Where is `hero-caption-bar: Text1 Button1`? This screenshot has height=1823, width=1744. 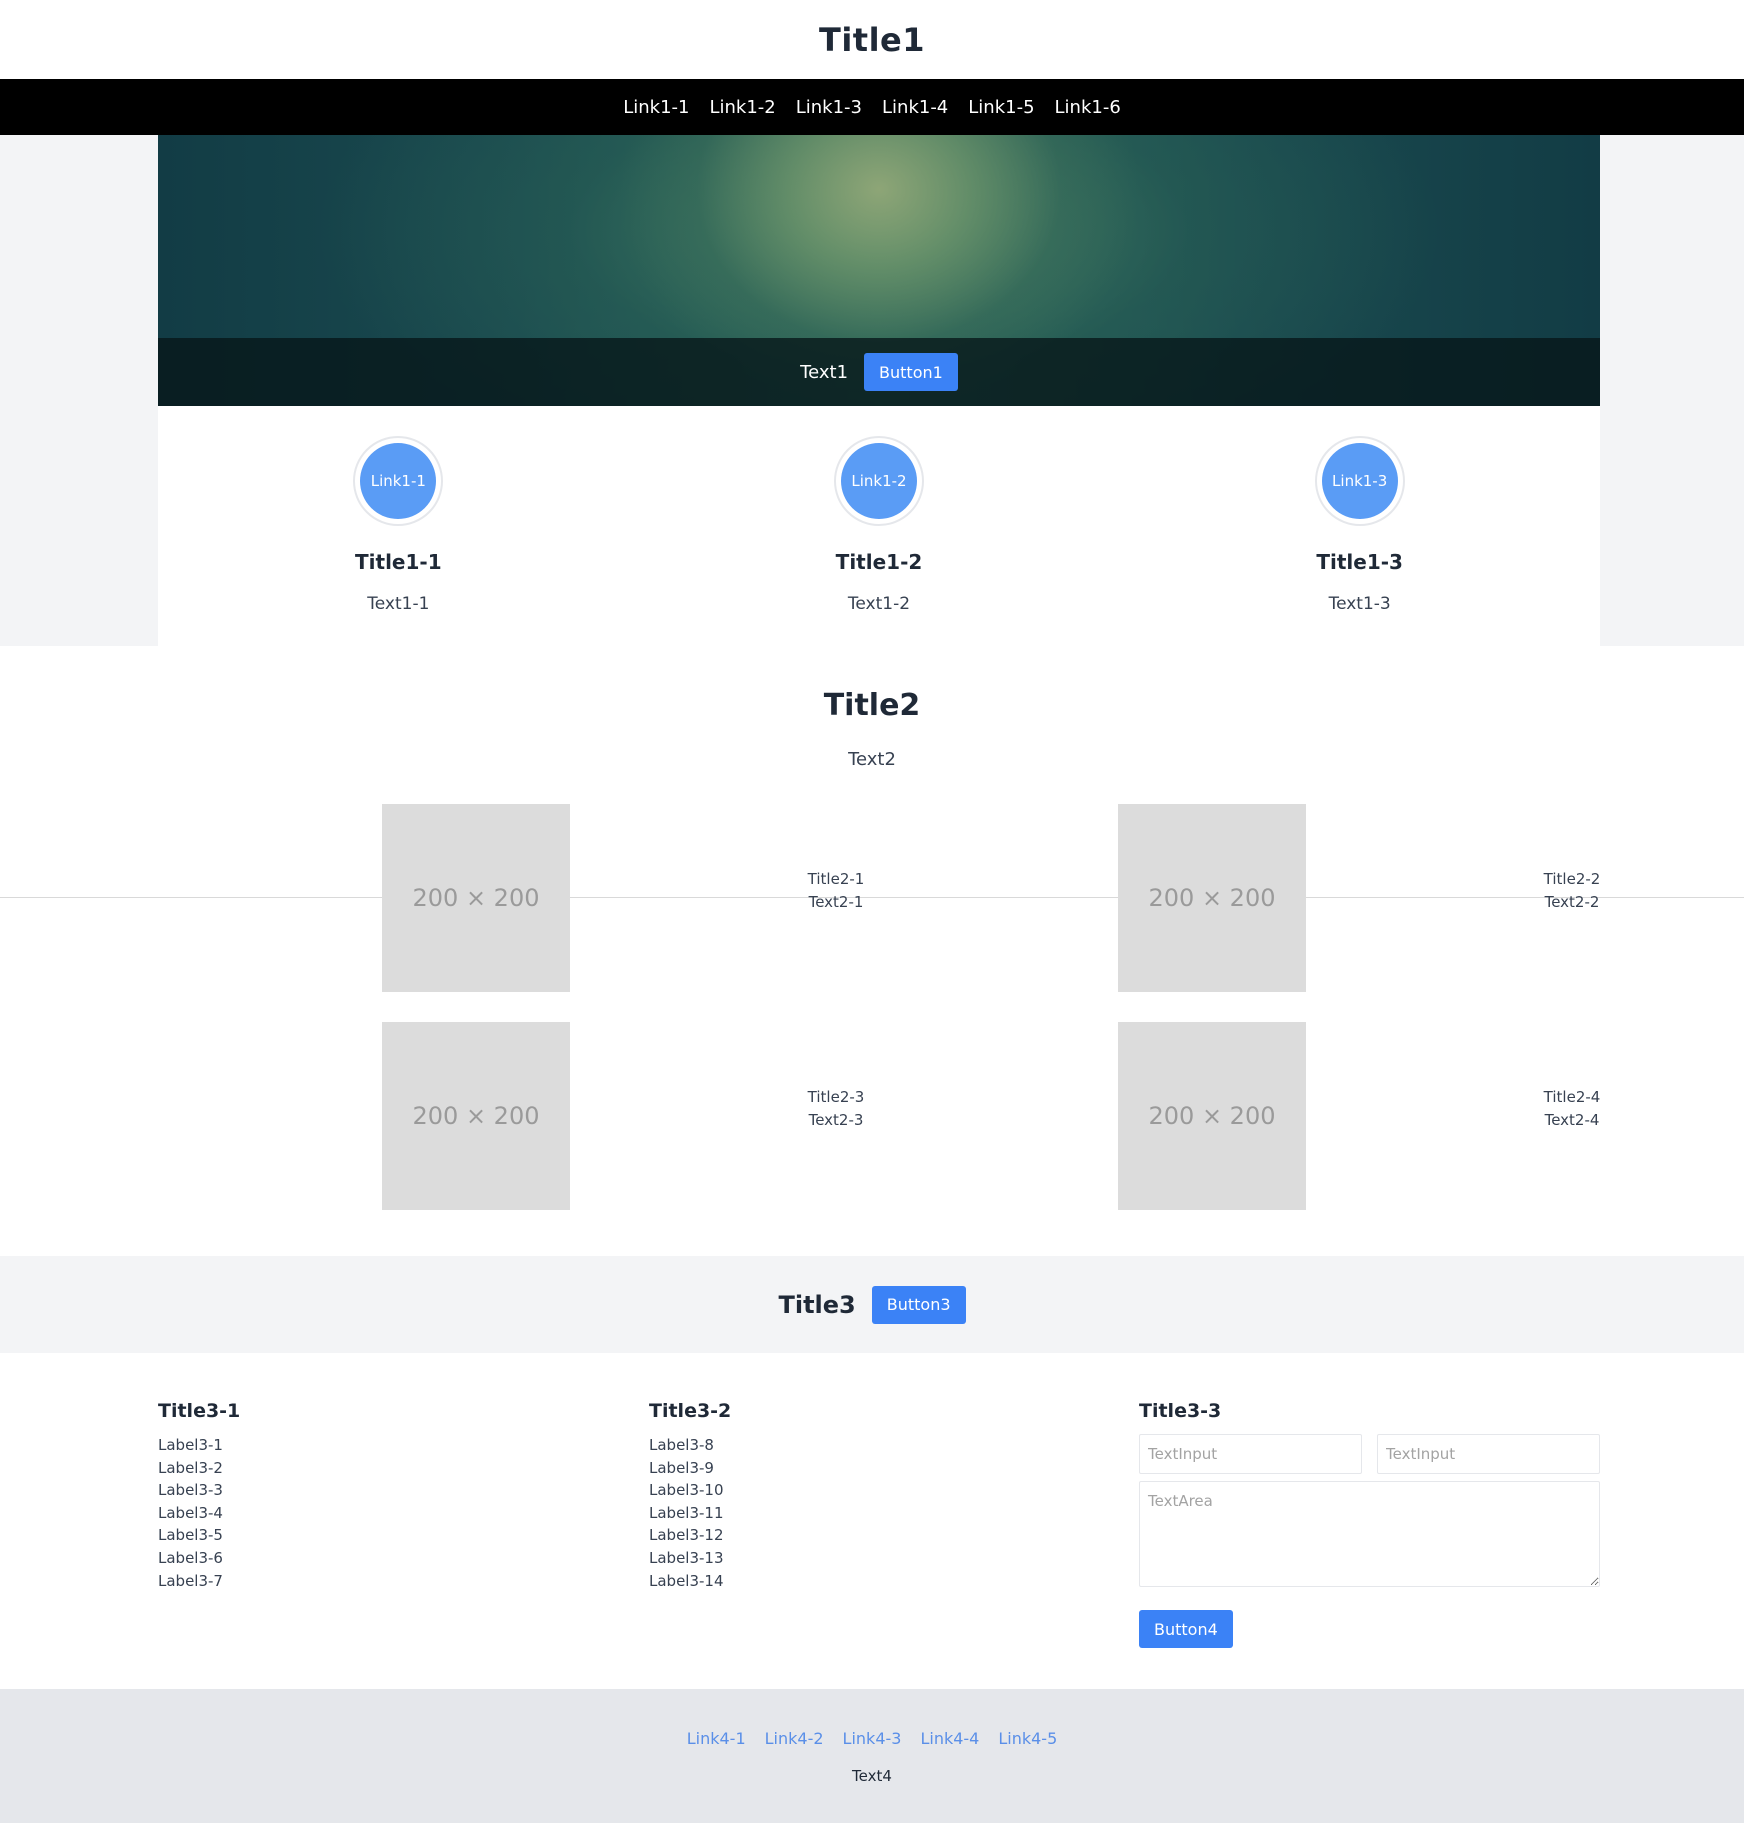
hero-caption-bar: Text1 Button1 is located at coordinates (879, 372).